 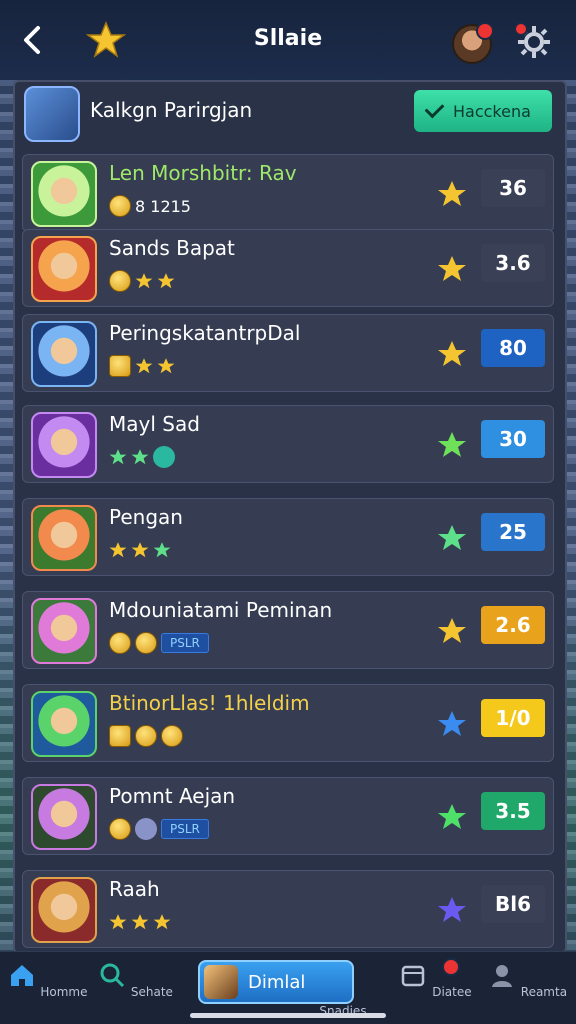 What do you see at coordinates (21, 975) in the screenshot?
I see `home-icon` at bounding box center [21, 975].